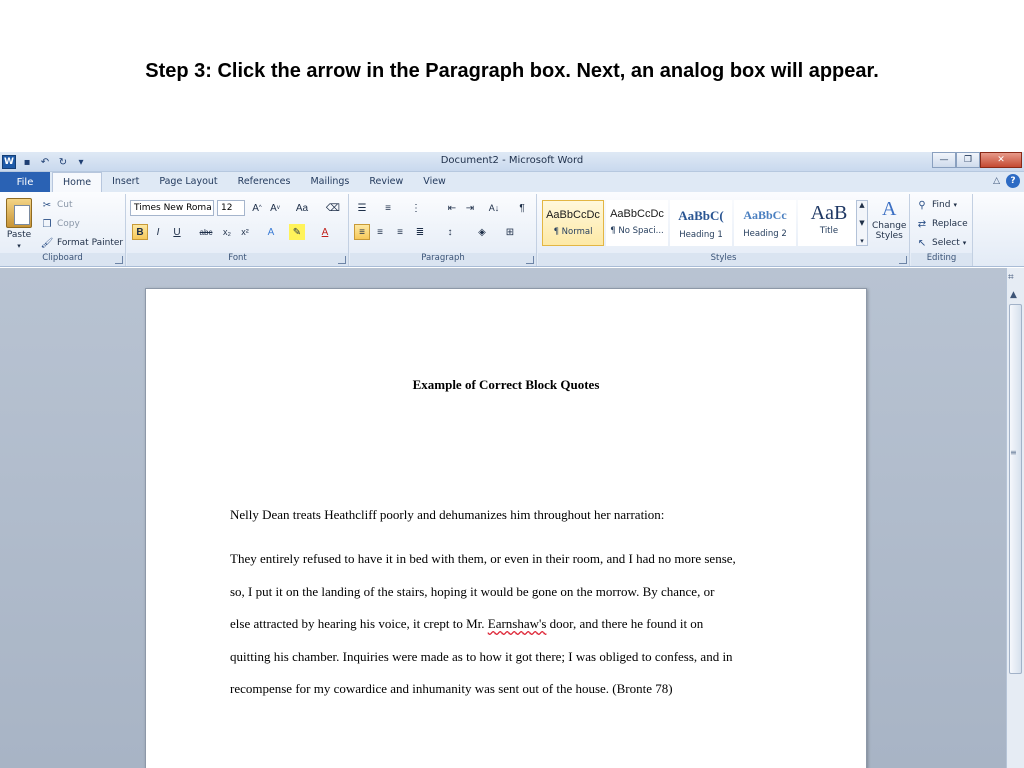 The height and width of the screenshot is (768, 1024). Describe the element at coordinates (450, 232) in the screenshot. I see `line-spacing-icon: ↕` at that location.